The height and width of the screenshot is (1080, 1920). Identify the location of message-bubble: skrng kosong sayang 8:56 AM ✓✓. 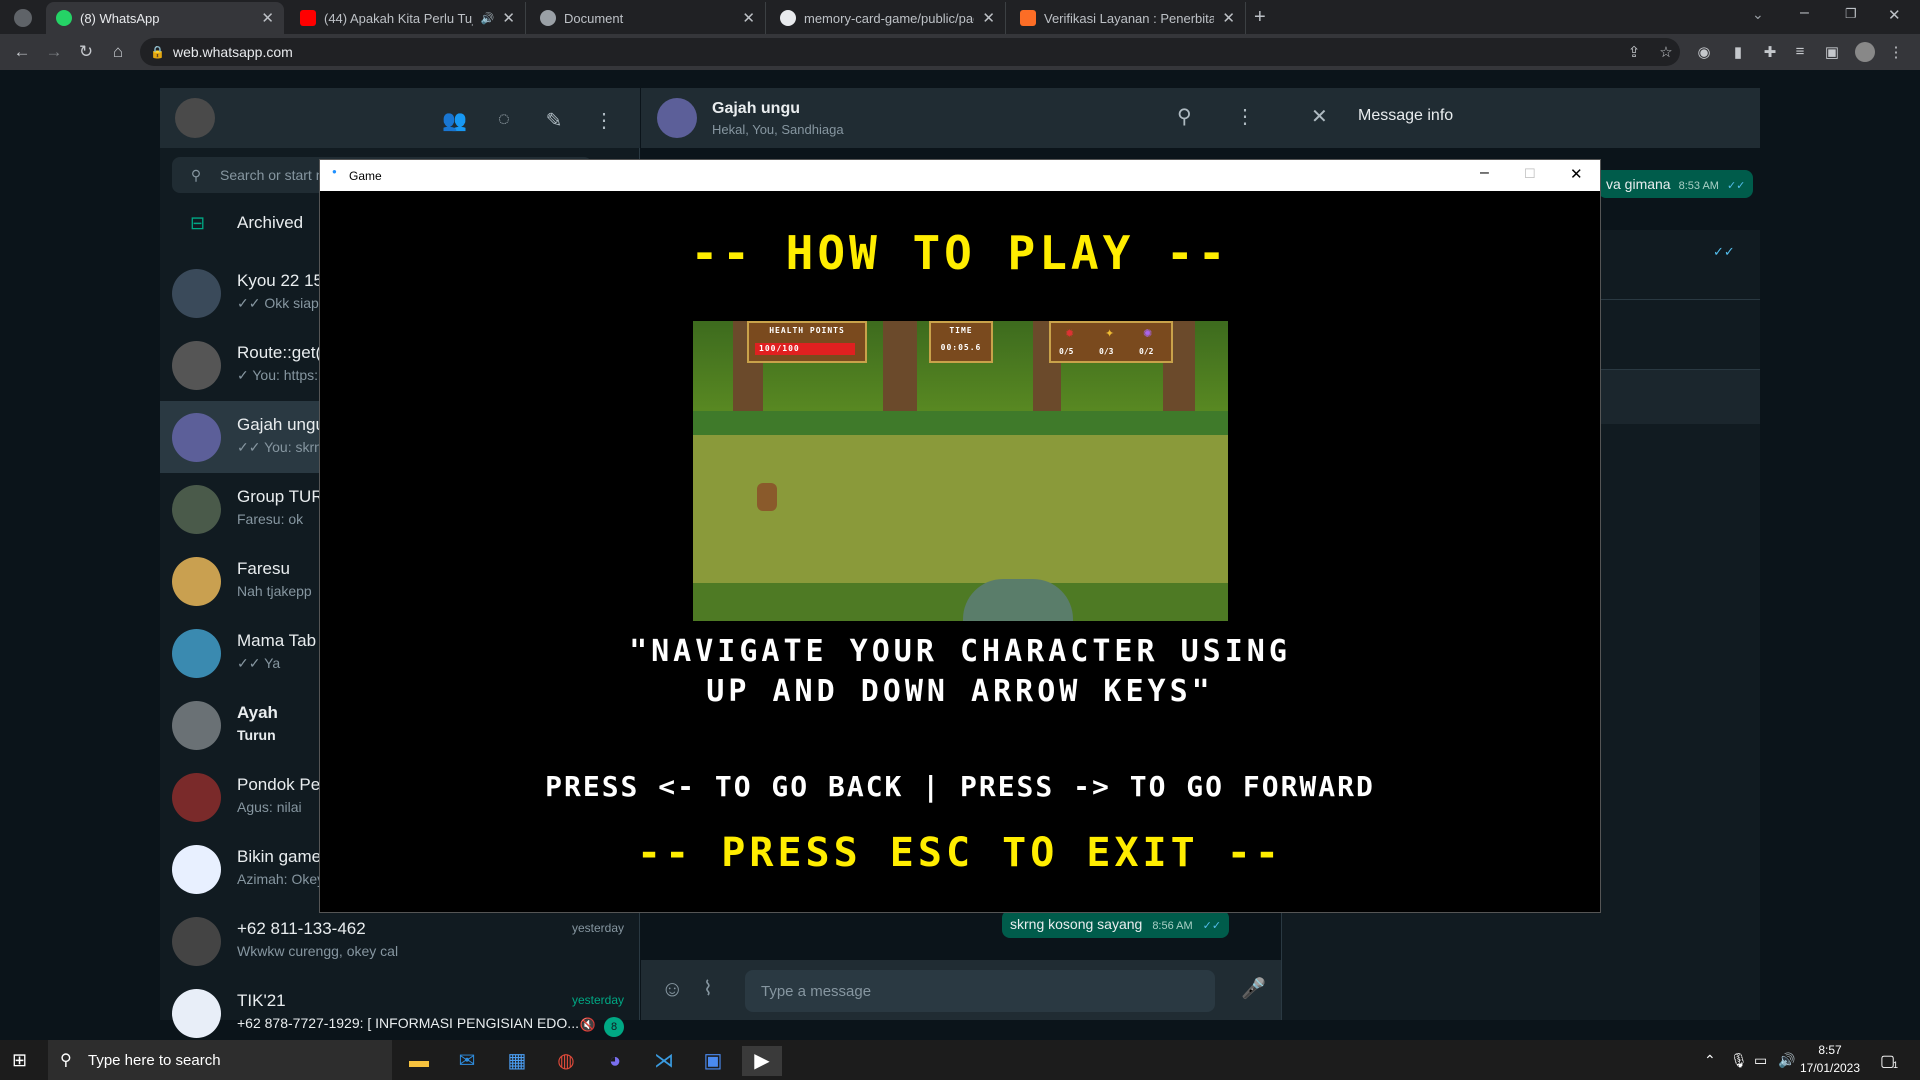
(1116, 924).